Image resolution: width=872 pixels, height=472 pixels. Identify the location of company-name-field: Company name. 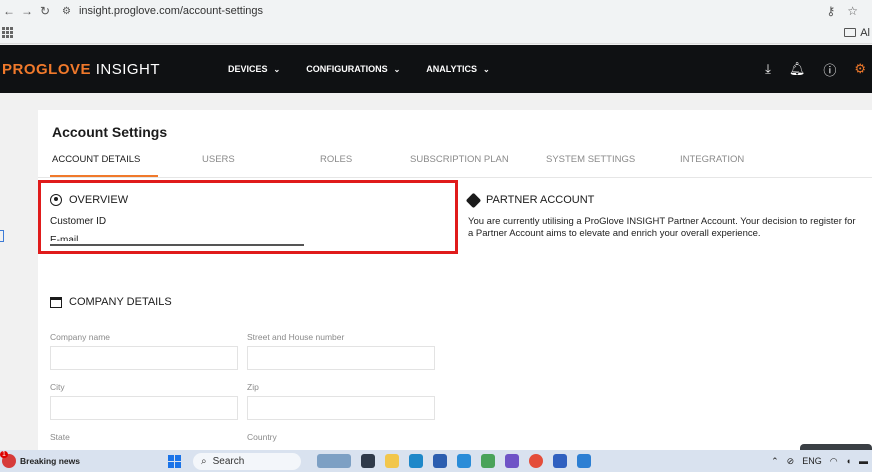
(144, 351).